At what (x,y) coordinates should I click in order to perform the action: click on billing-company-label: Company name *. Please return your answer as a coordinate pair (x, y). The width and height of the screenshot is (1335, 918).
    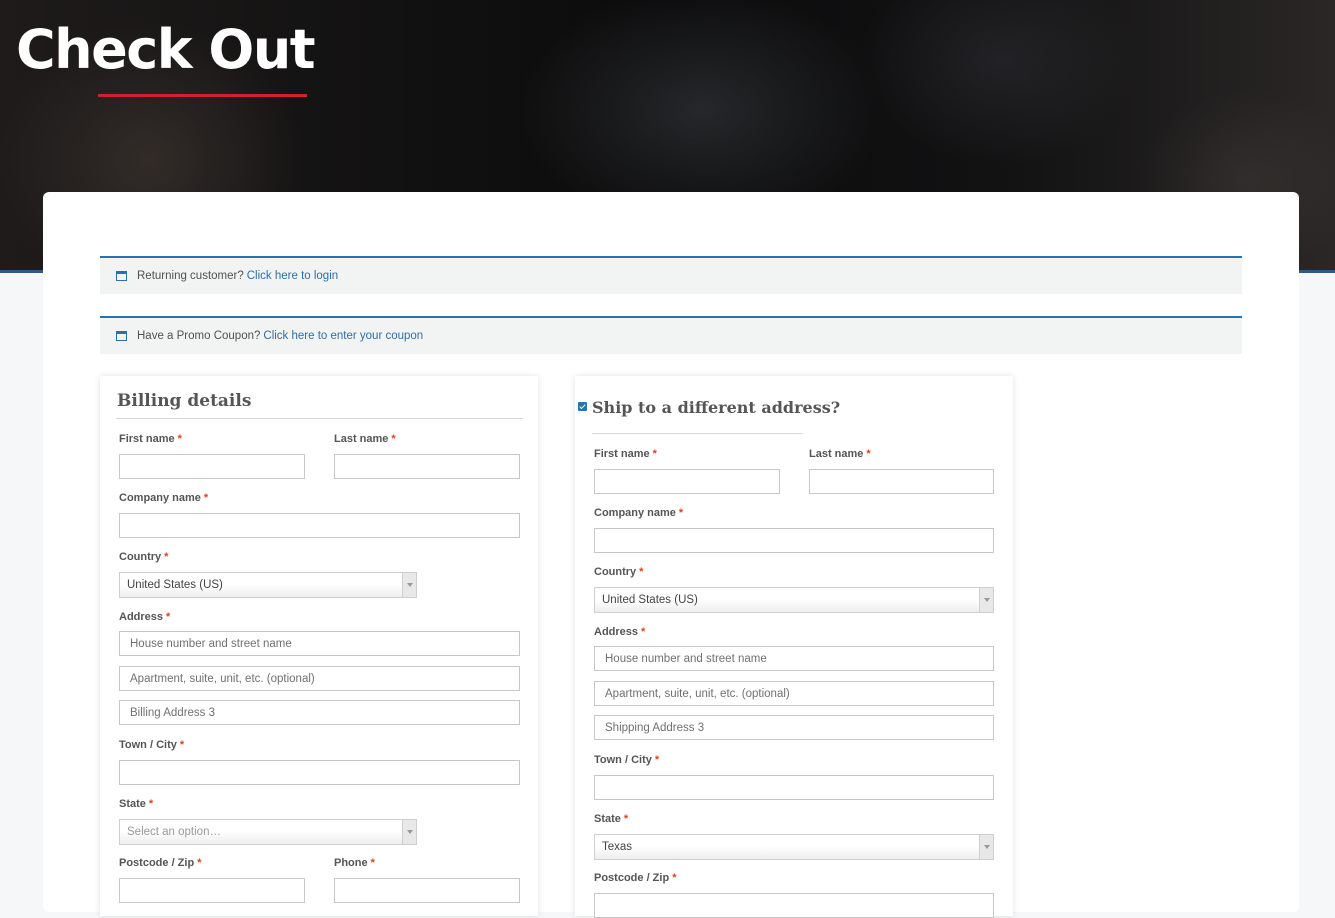
    Looking at the image, I should click on (164, 498).